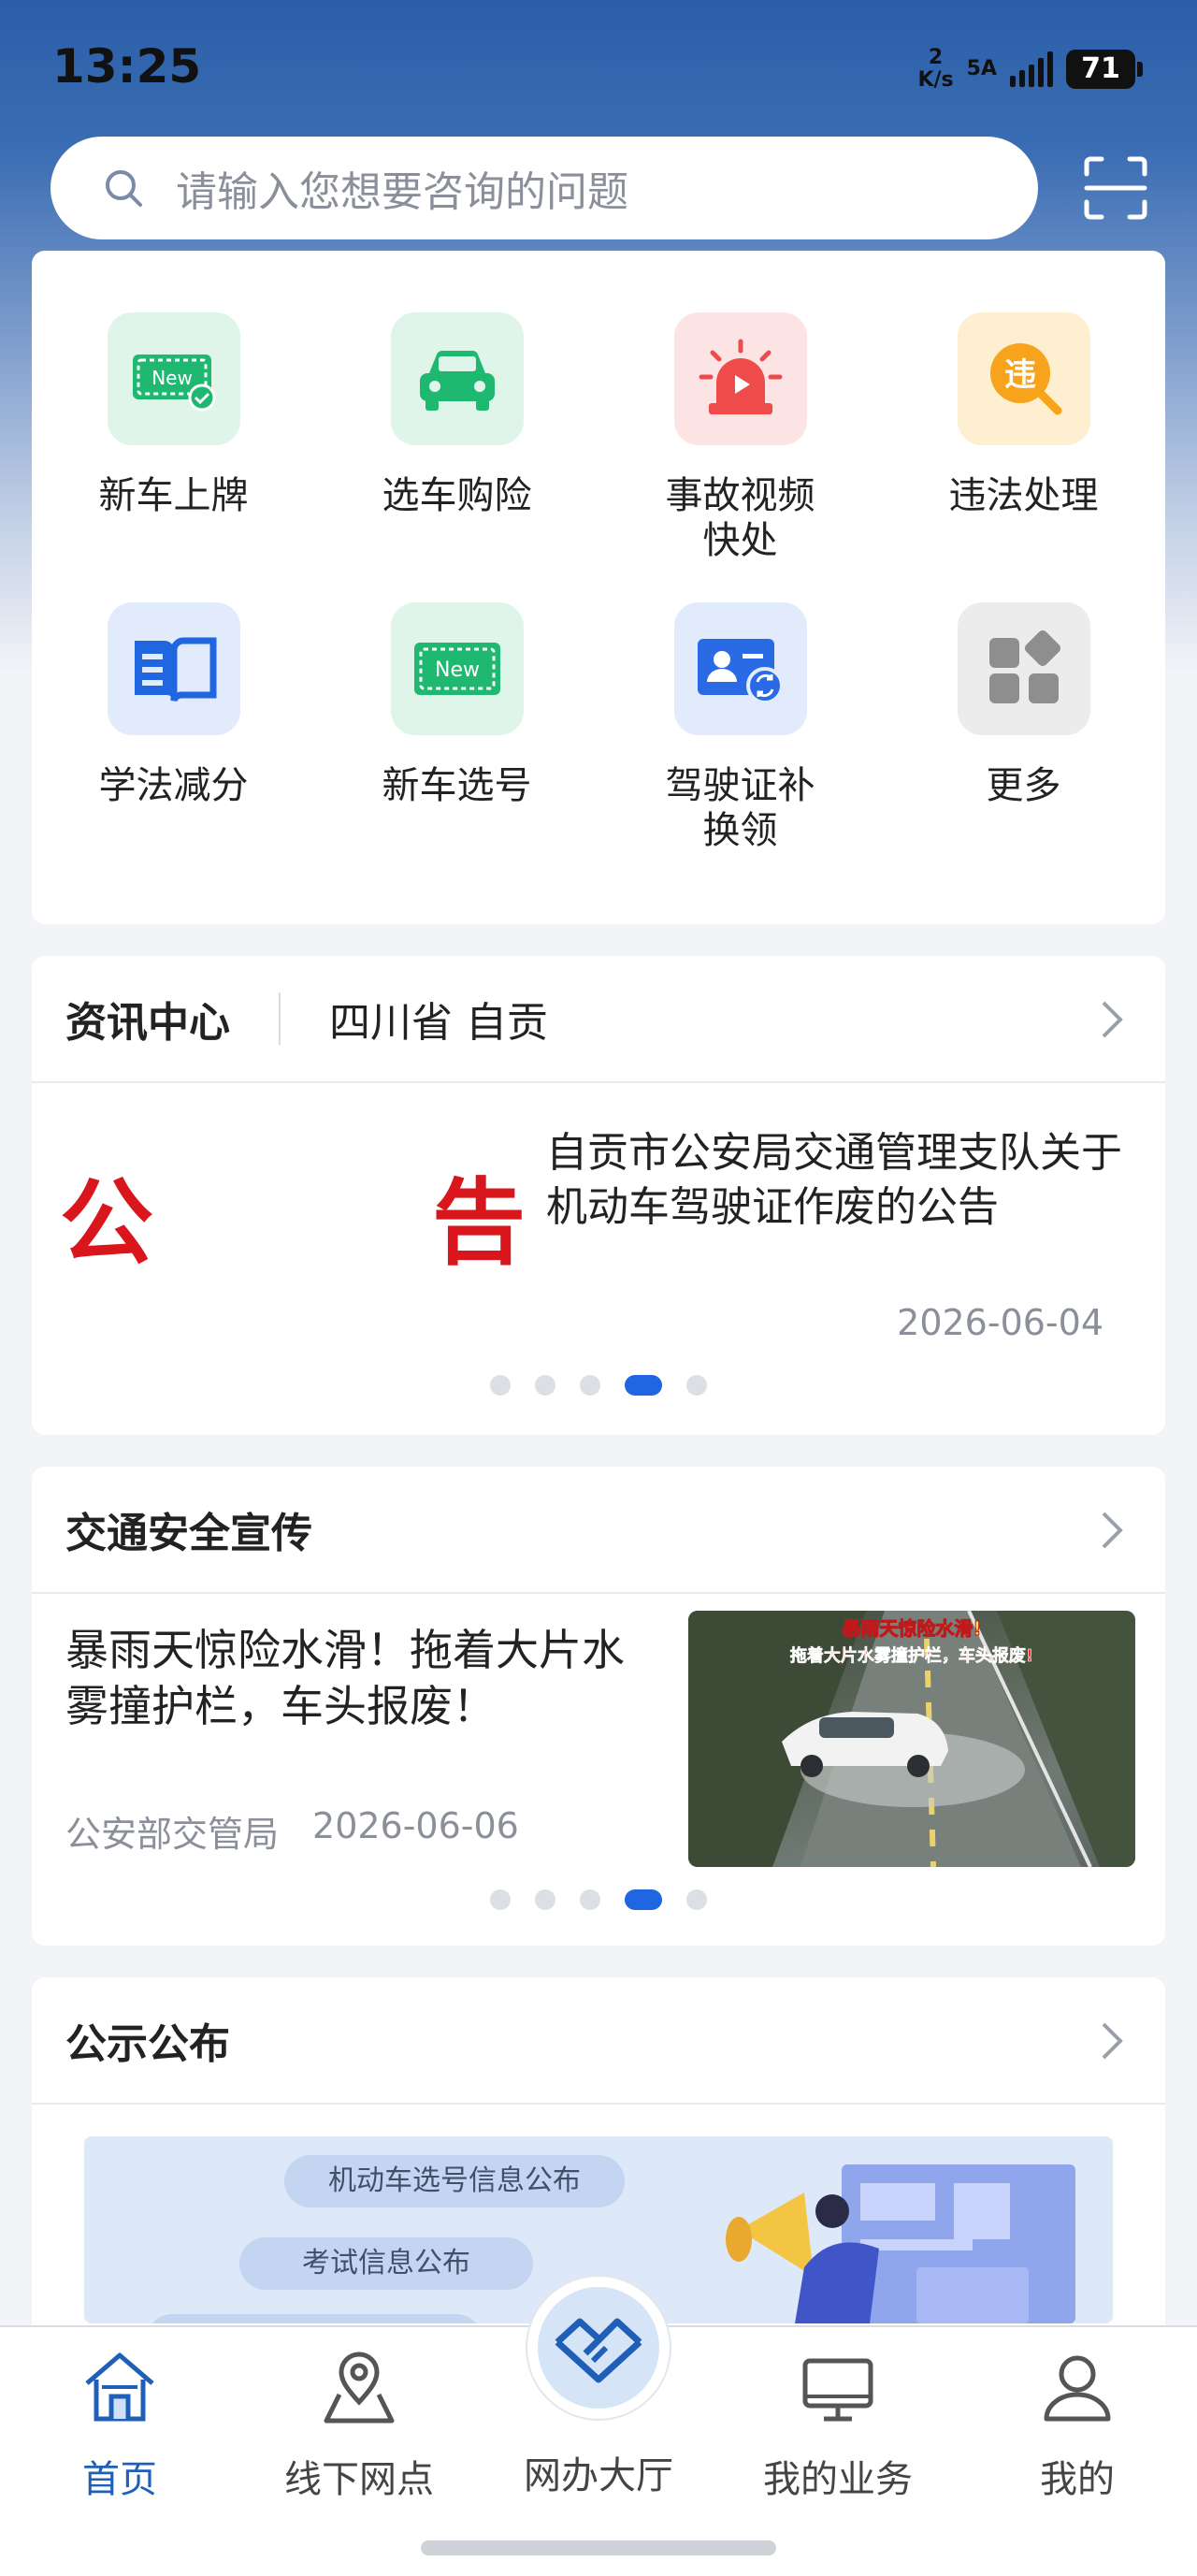 The width and height of the screenshot is (1197, 2576). I want to click on nav-offline-label: 线下网点, so click(359, 2479).